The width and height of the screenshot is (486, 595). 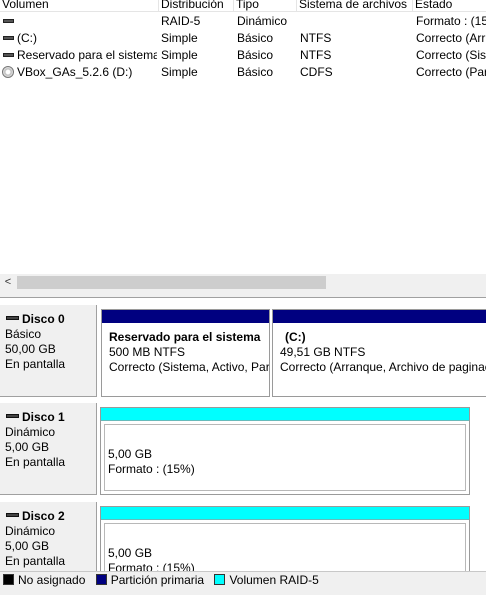 I want to click on disk-title: Disco 2, so click(x=50, y=516).